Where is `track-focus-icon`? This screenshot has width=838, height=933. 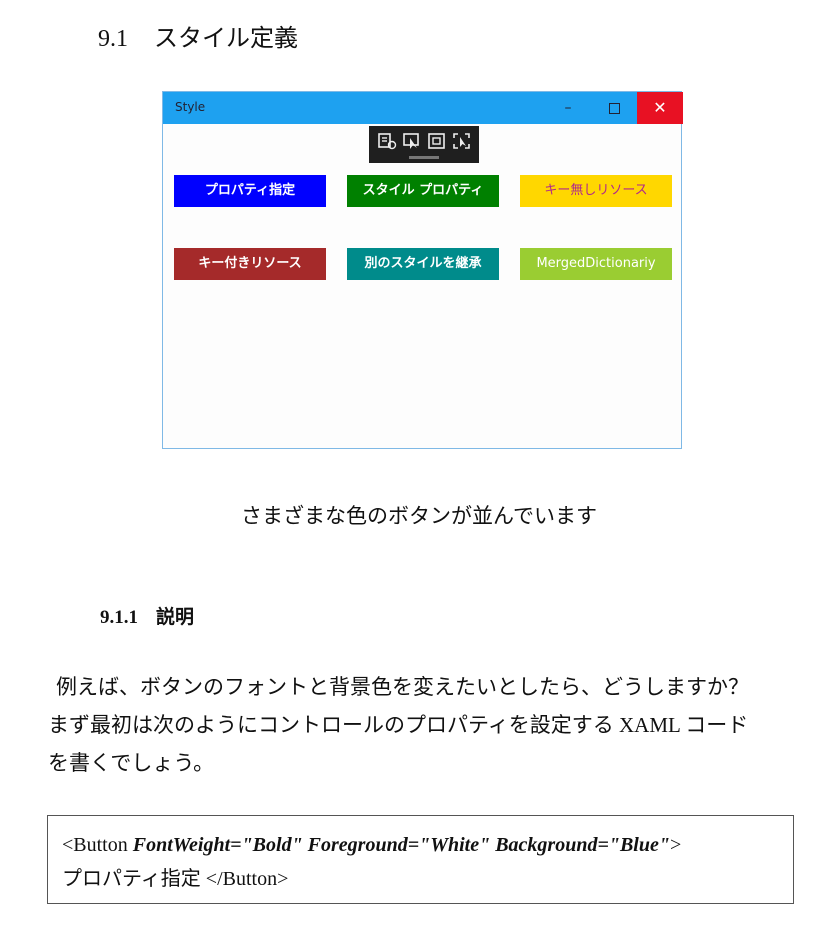
track-focus-icon is located at coordinates (462, 141).